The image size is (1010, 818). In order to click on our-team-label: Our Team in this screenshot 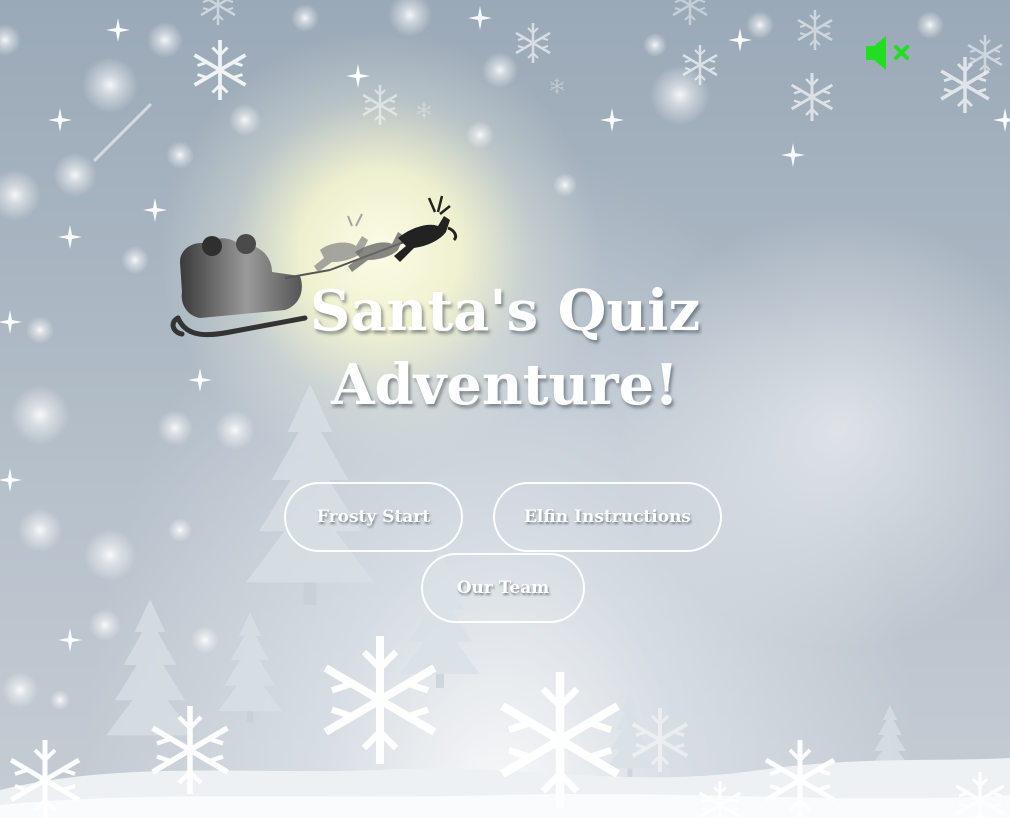, I will do `click(503, 588)`.